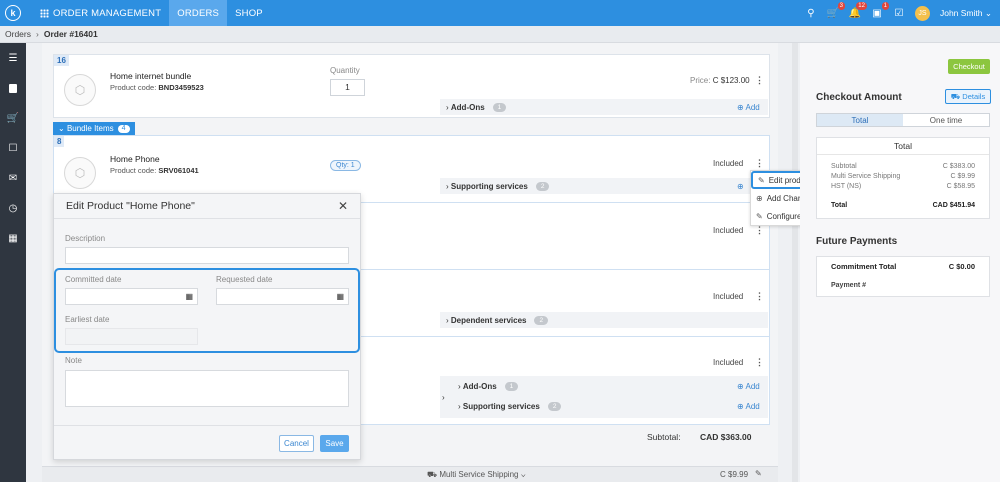 This screenshot has height=482, width=1000. Describe the element at coordinates (207, 206) in the screenshot. I see `dialog-title: Edit Product "Home Phone"` at that location.